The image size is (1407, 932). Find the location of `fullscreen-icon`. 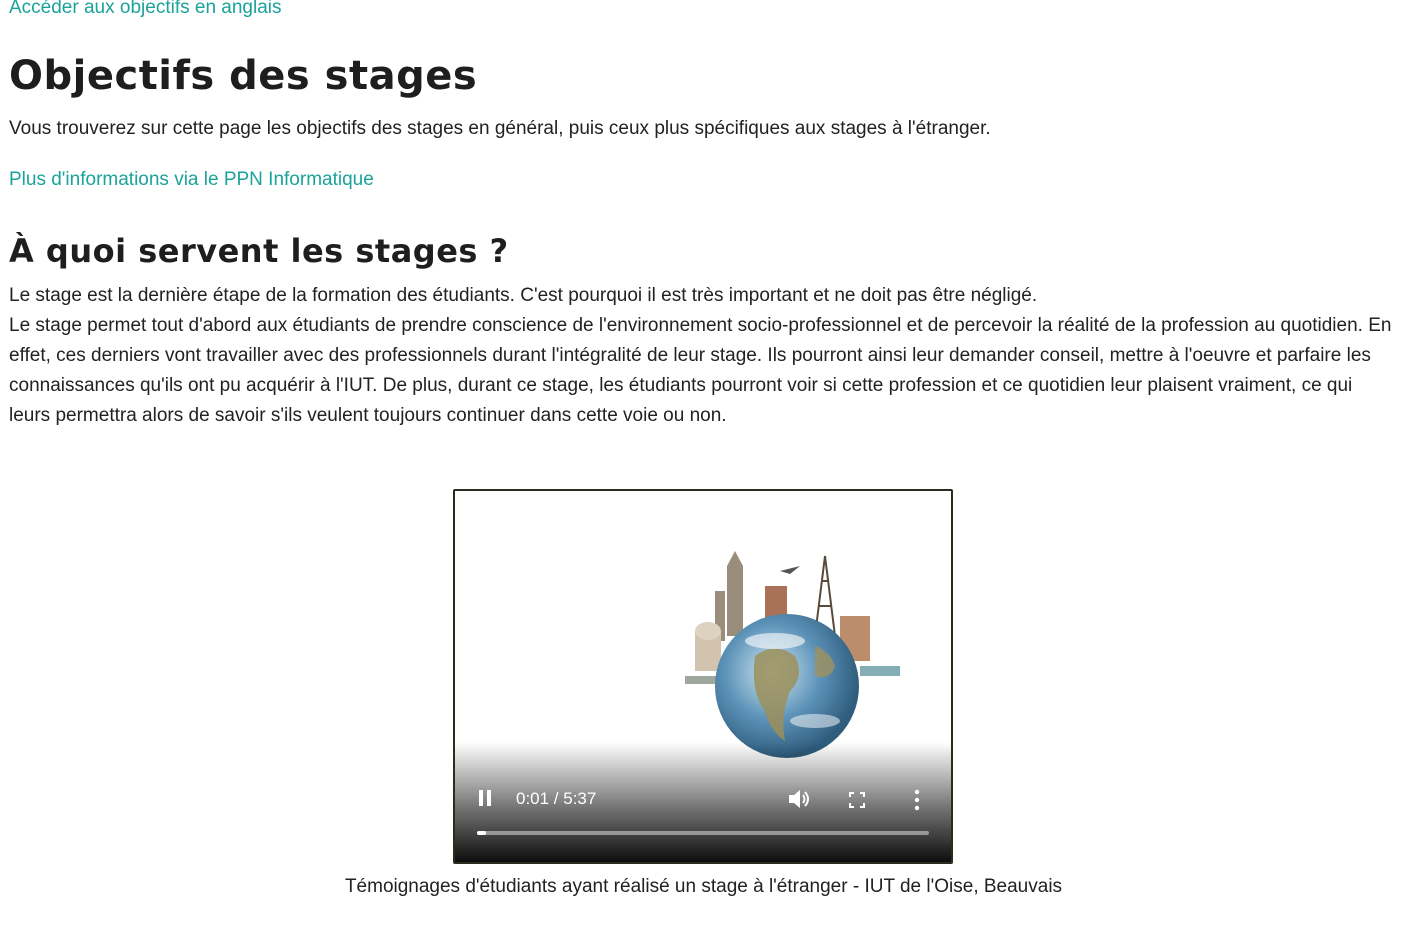

fullscreen-icon is located at coordinates (857, 800).